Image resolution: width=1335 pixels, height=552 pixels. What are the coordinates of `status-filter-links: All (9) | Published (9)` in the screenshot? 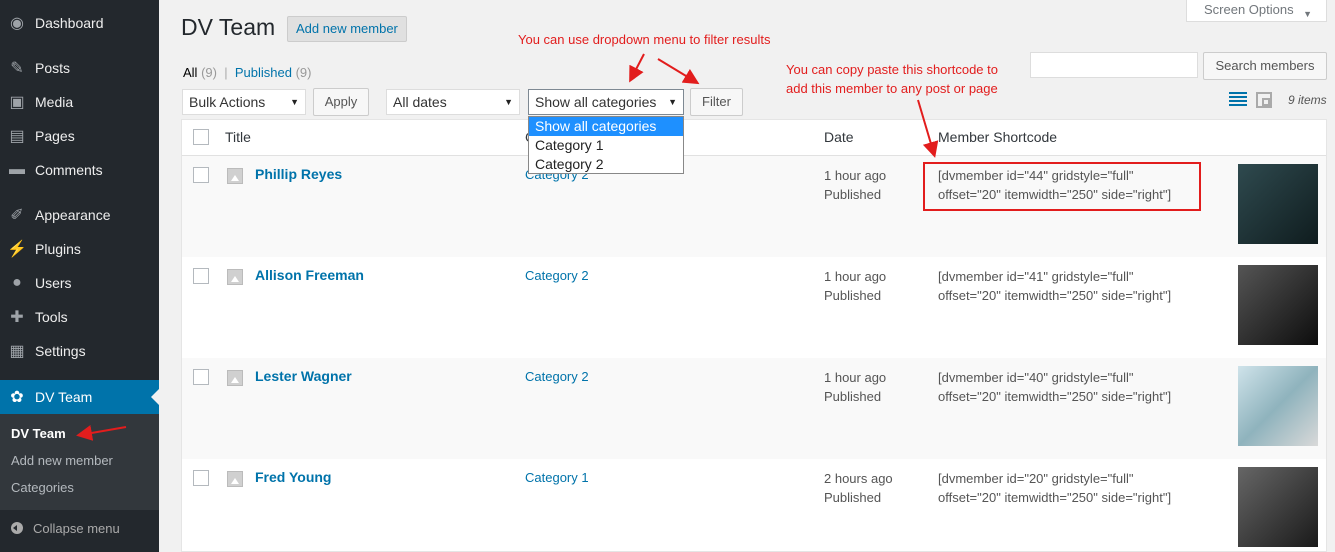 It's located at (247, 72).